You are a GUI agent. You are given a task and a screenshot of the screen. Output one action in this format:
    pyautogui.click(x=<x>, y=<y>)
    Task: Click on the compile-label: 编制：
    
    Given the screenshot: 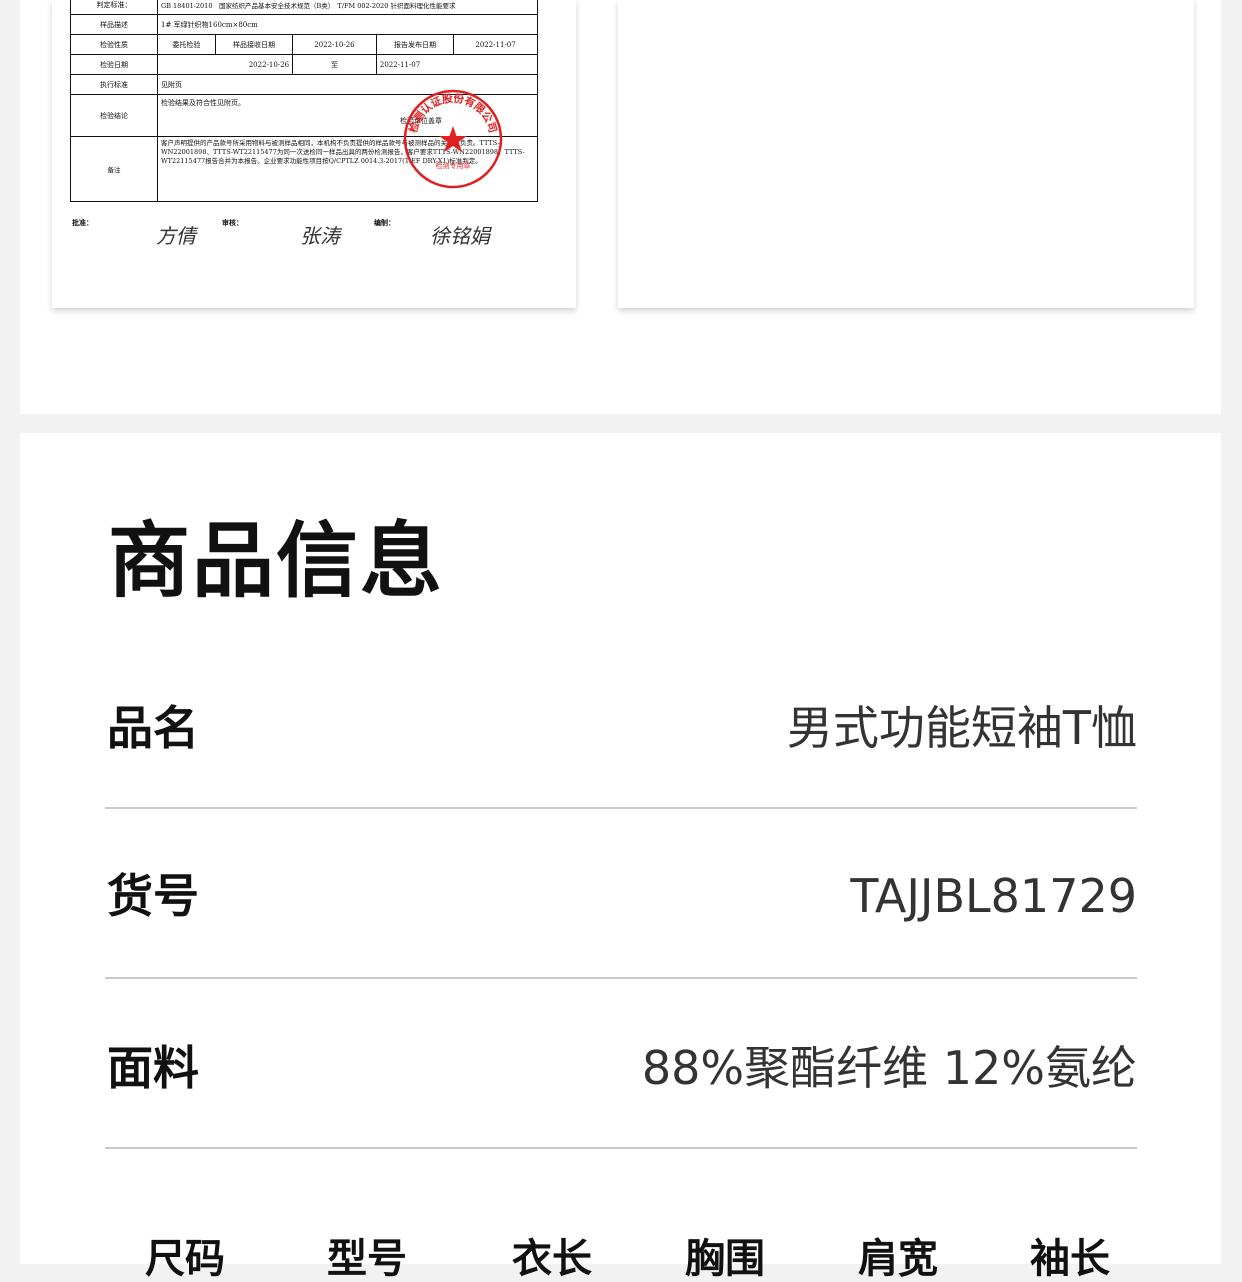 What is the action you would take?
    pyautogui.click(x=384, y=222)
    